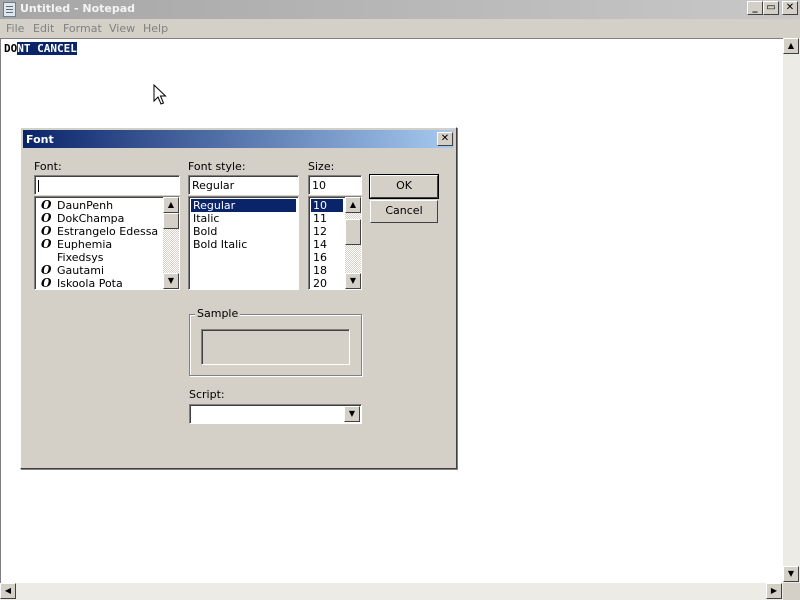  Describe the element at coordinates (335, 185) in the screenshot. I see `size-input: 10` at that location.